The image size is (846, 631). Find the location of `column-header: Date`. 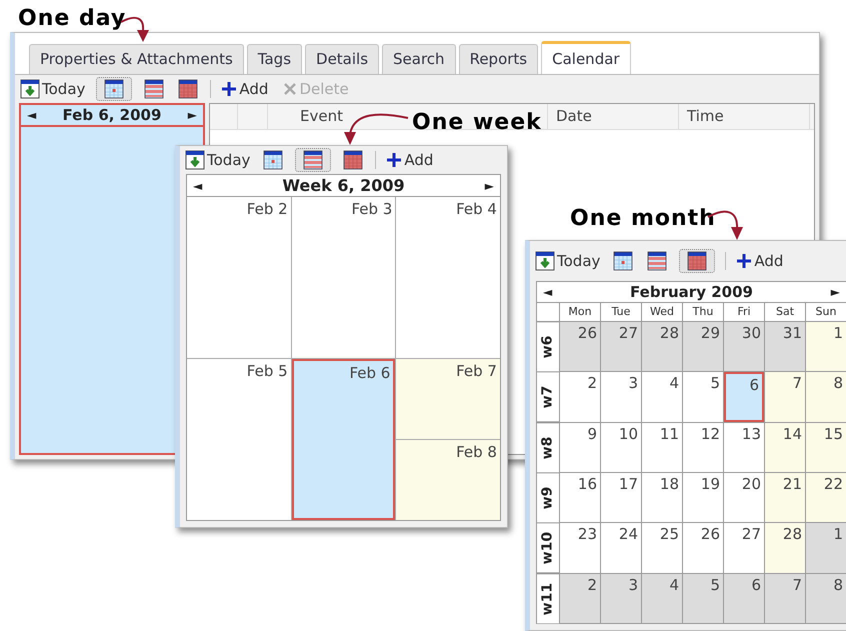

column-header: Date is located at coordinates (613, 116).